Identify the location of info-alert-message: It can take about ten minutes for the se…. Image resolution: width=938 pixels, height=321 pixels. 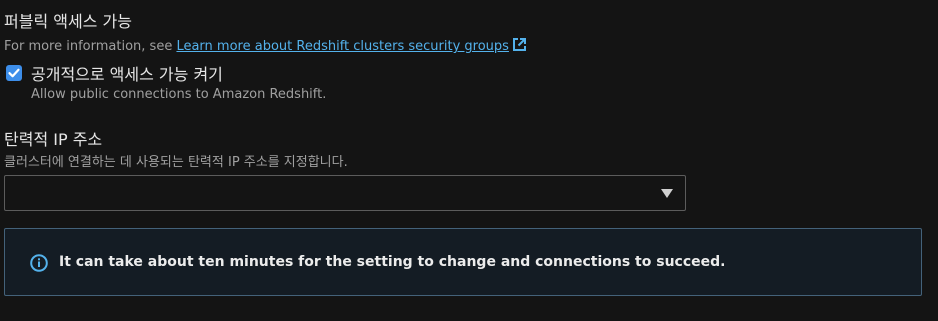
(392, 262).